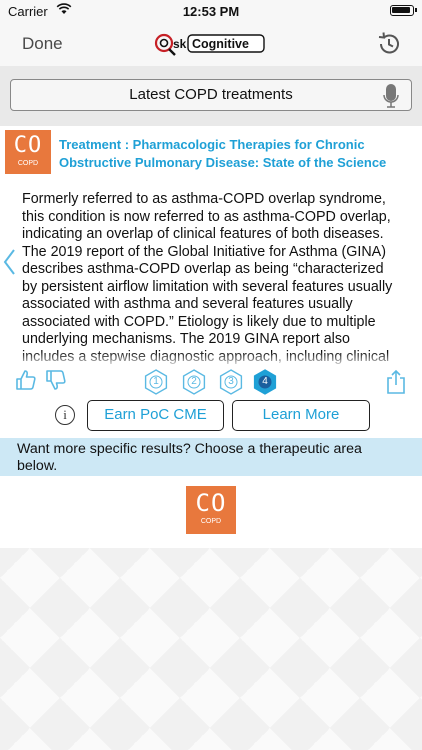  I want to click on done-button: Done, so click(42, 44).